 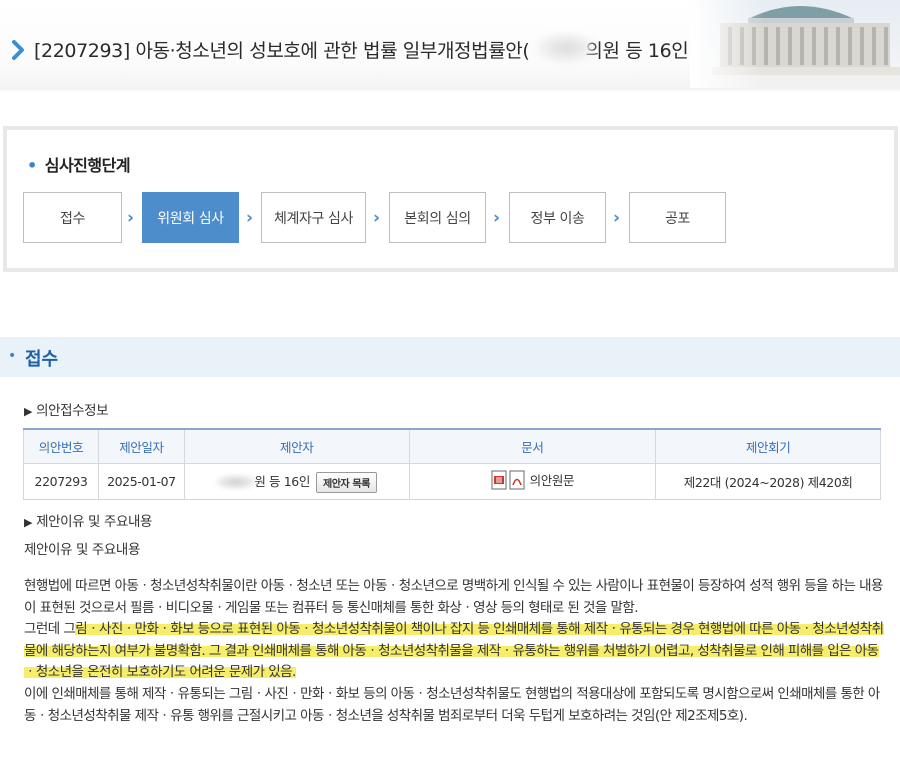 What do you see at coordinates (141, 481) in the screenshot?
I see `cell-date: 2025-01-07` at bounding box center [141, 481].